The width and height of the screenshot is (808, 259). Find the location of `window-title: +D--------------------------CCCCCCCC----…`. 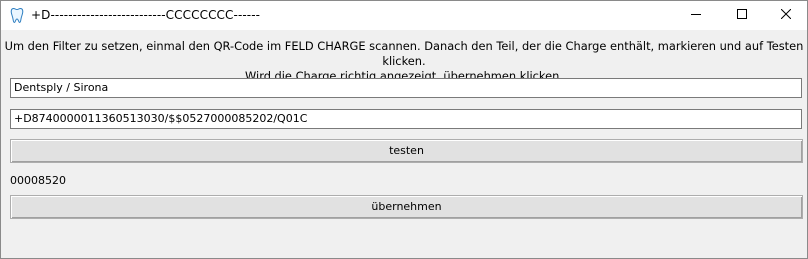

window-title: +D--------------------------CCCCCCCC----… is located at coordinates (146, 15).